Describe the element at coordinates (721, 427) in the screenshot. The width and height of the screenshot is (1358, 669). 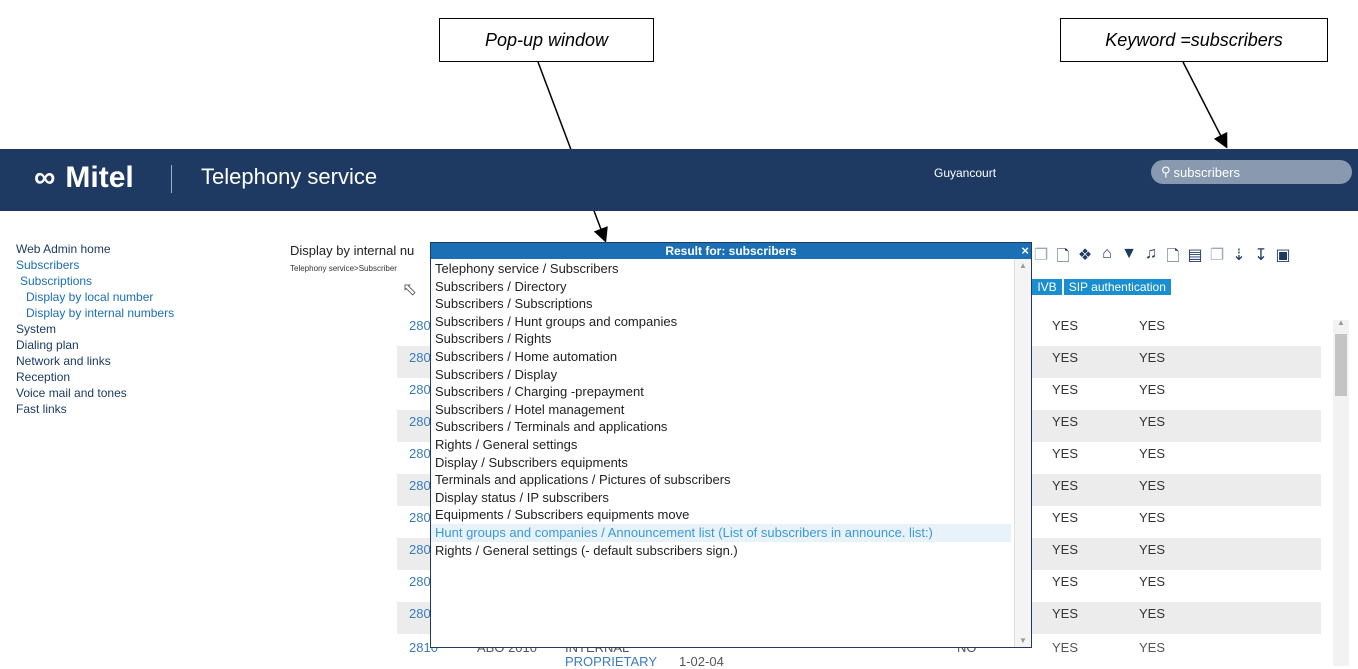
I see `list-item: Subscribers / Terminals and applications` at that location.